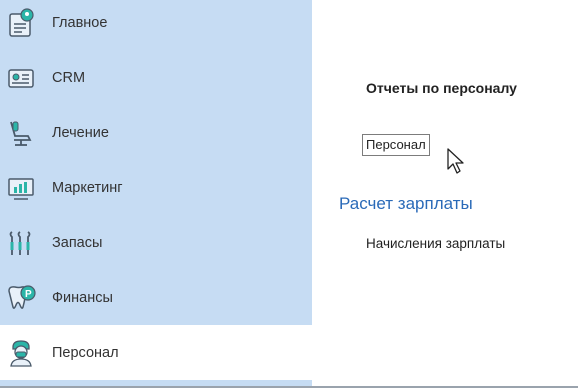 This screenshot has width=578, height=391. Describe the element at coordinates (21, 243) in the screenshot. I see `dental-tools-icon` at that location.